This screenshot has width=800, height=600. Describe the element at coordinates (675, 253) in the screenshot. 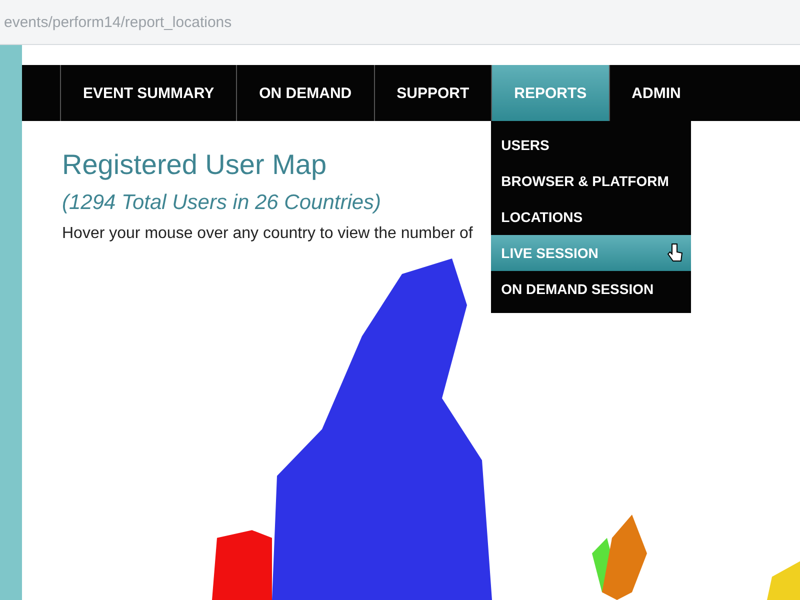

I see `hand-cursor-icon` at that location.